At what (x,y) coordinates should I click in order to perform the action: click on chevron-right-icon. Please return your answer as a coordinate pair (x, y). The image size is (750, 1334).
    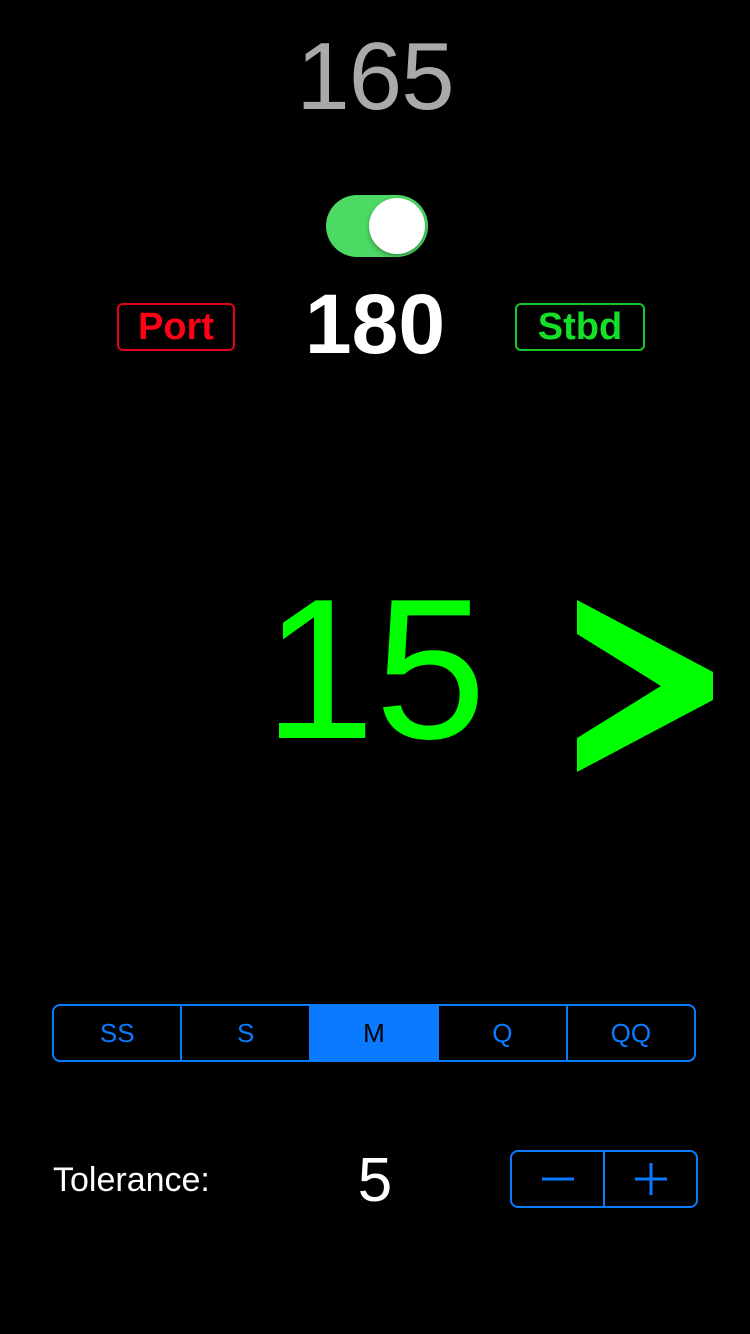
    Looking at the image, I should click on (645, 686).